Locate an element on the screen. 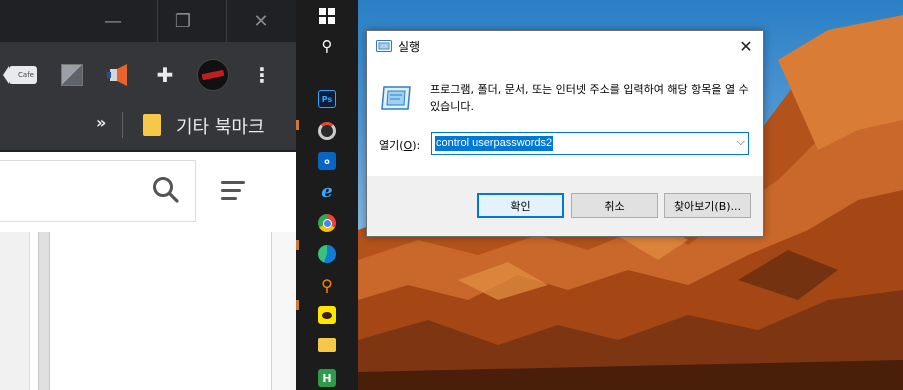 The image size is (903, 390). open-field-label: 열기(O): is located at coordinates (400, 145).